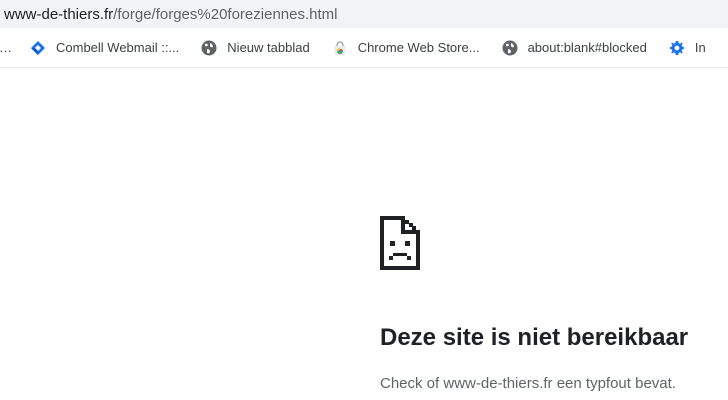  I want to click on chrome-web-store-icon, so click(339, 47).